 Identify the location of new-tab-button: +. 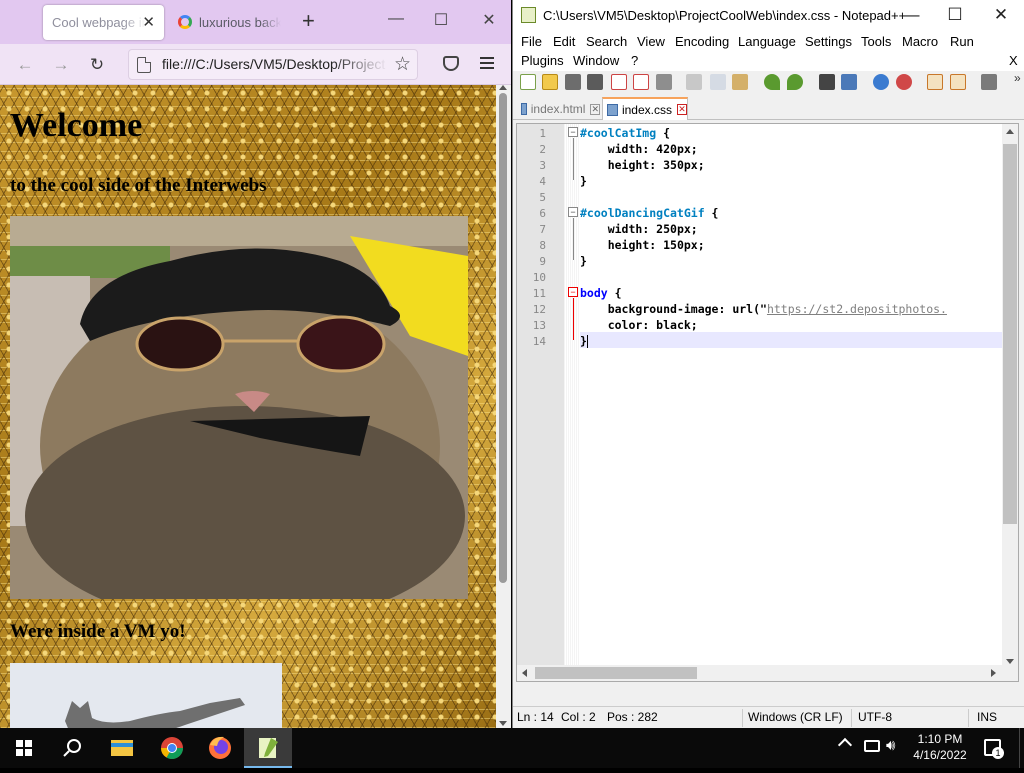
(308, 21).